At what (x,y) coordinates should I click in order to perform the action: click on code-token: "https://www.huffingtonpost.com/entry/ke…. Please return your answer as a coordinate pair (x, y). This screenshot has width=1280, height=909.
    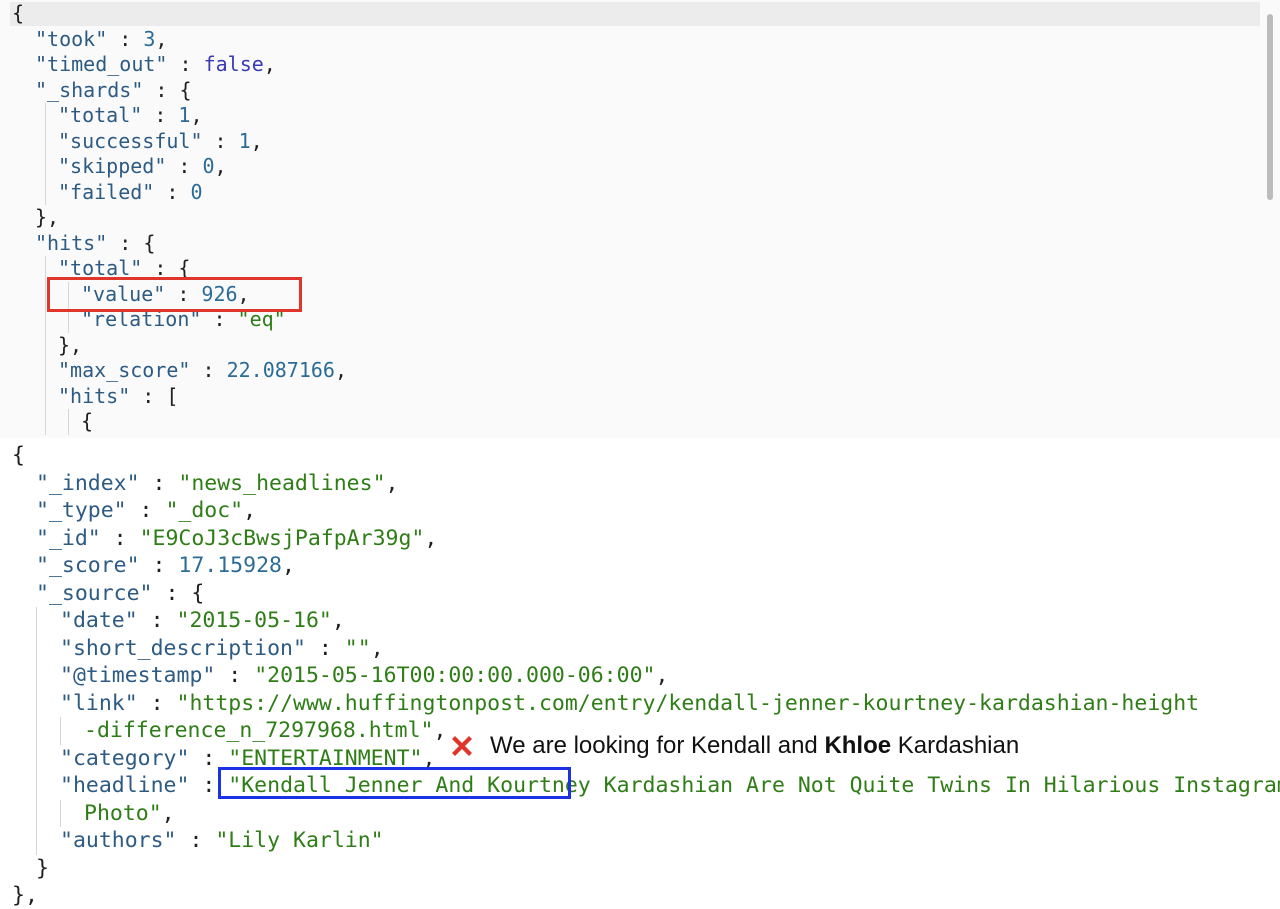
    Looking at the image, I should click on (688, 703).